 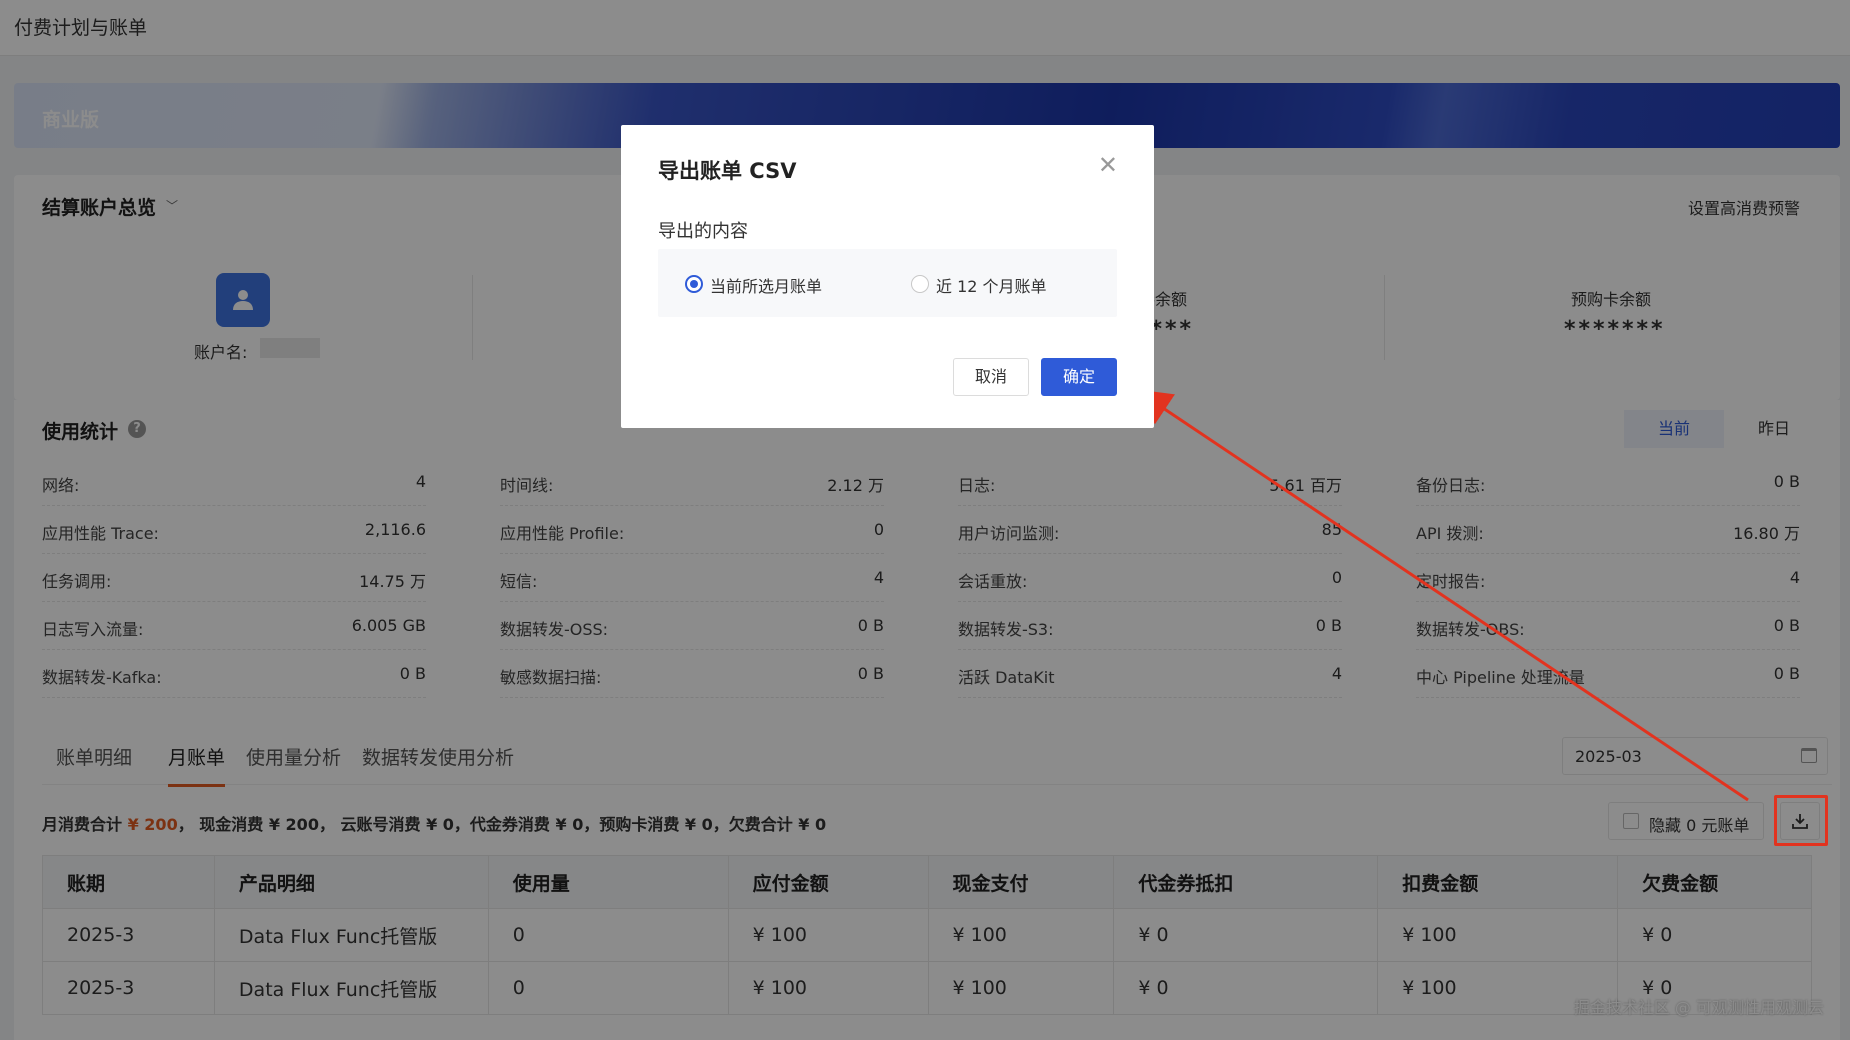 What do you see at coordinates (694, 284) in the screenshot?
I see `radio-current-month` at bounding box center [694, 284].